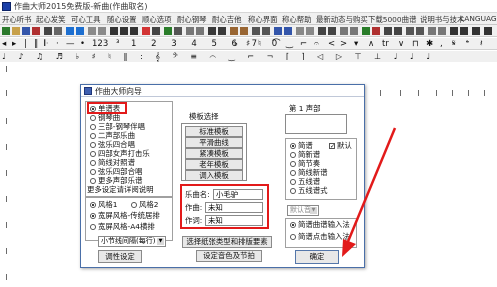 The height and width of the screenshot is (287, 497). I want to click on rest-note-icon: 𝄽, so click(481, 44).